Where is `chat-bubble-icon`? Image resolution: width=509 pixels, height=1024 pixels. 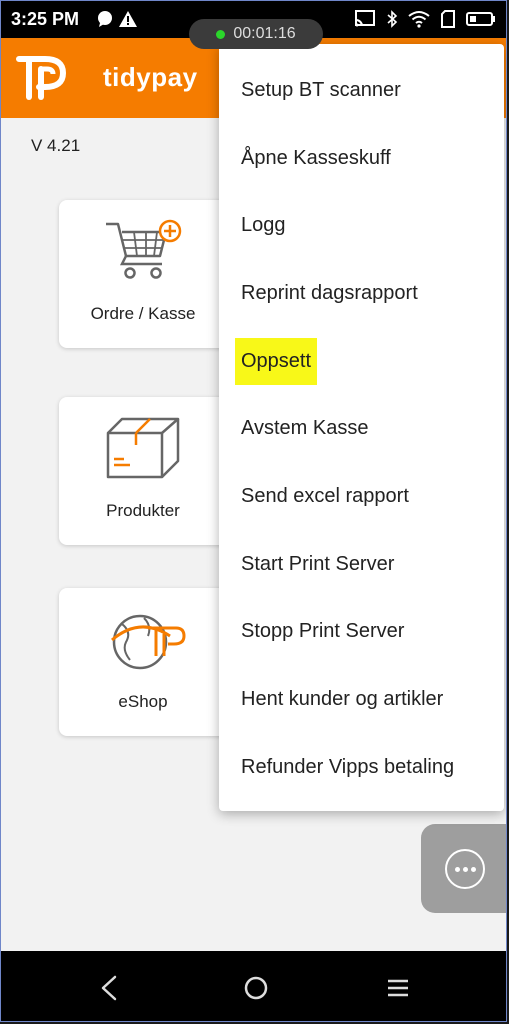 chat-bubble-icon is located at coordinates (105, 21).